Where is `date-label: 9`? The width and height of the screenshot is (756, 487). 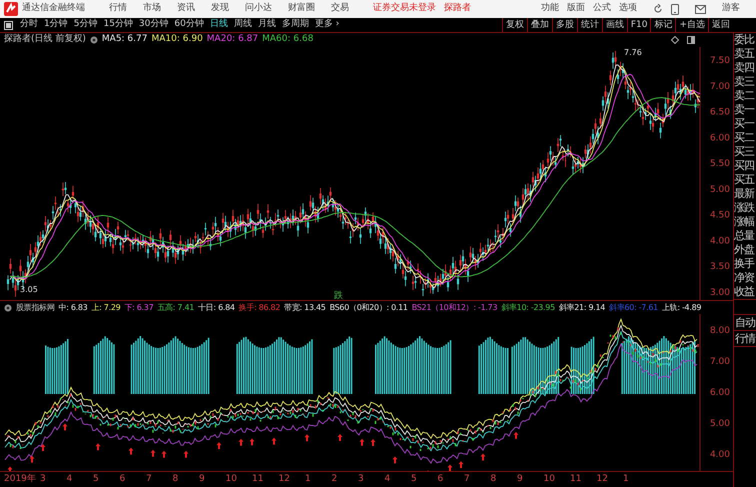
date-label: 9 is located at coordinates (520, 479).